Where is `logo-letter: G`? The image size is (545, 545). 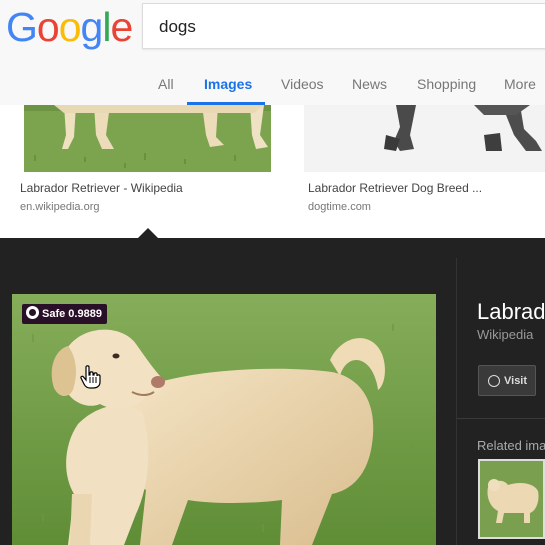 logo-letter: G is located at coordinates (22, 27).